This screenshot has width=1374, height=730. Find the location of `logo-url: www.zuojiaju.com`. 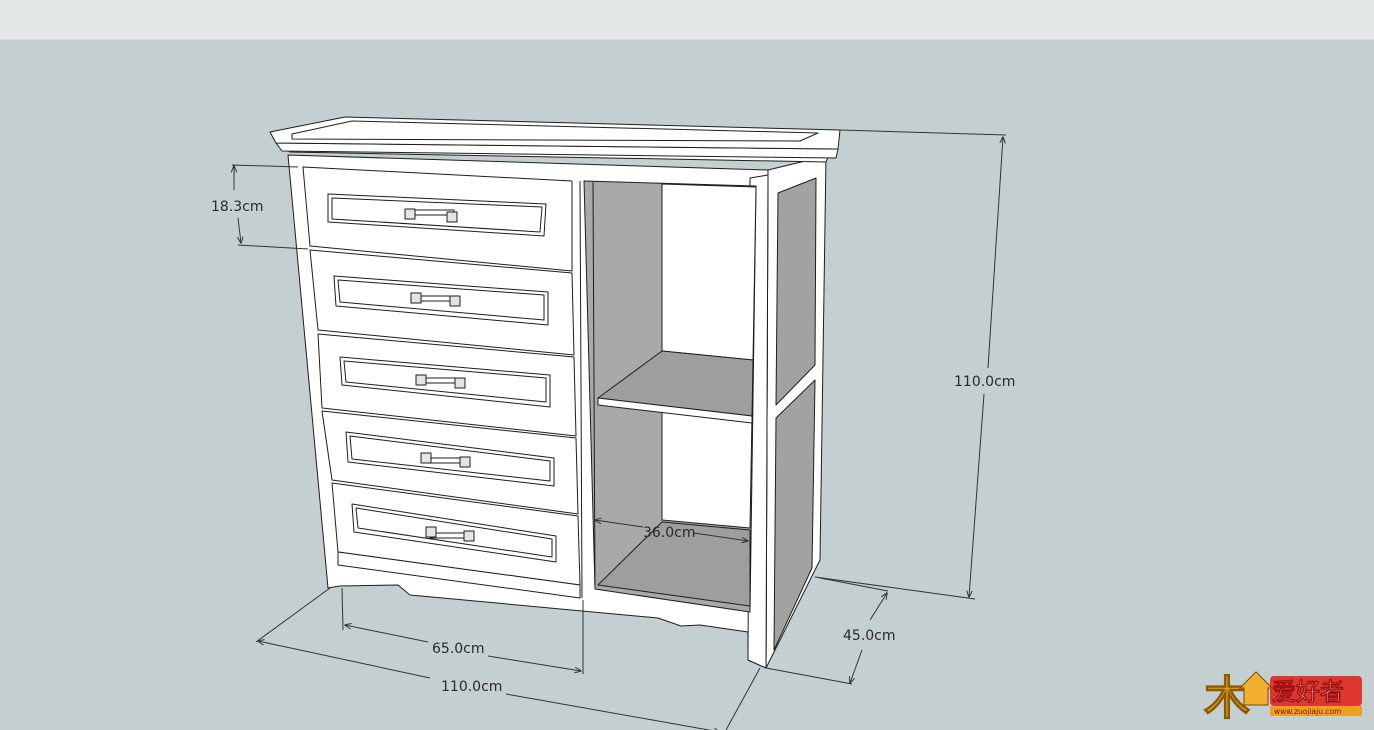

logo-url: www.zuojiaju.com is located at coordinates (1307, 711).